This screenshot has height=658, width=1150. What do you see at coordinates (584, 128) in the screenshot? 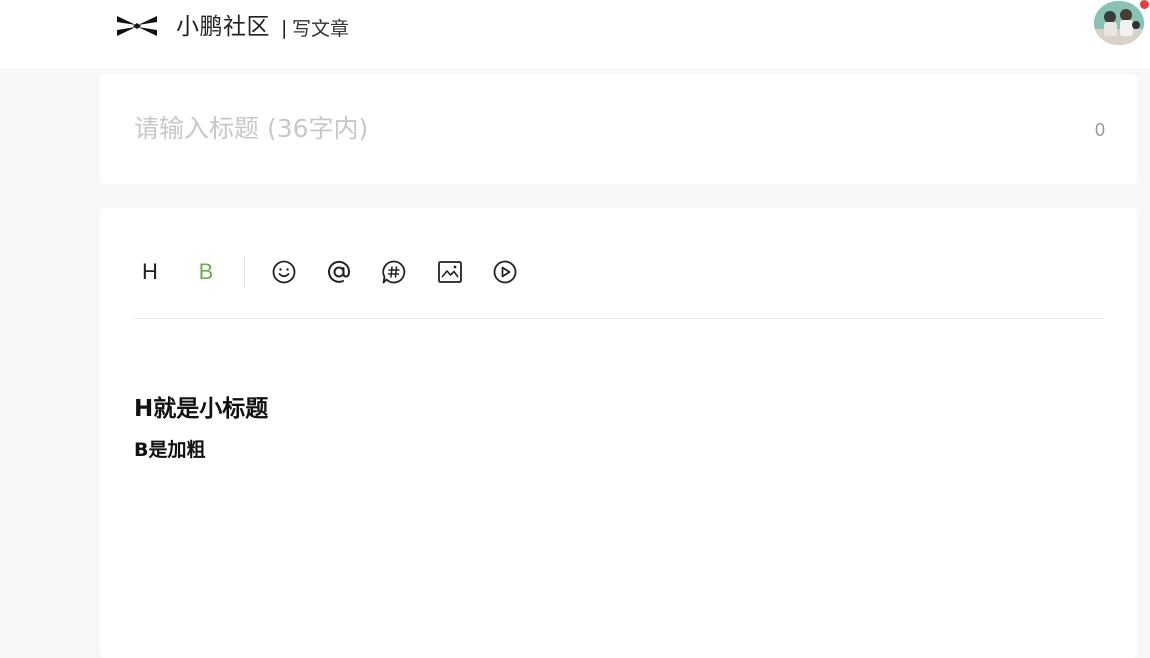
I see `title-input` at bounding box center [584, 128].